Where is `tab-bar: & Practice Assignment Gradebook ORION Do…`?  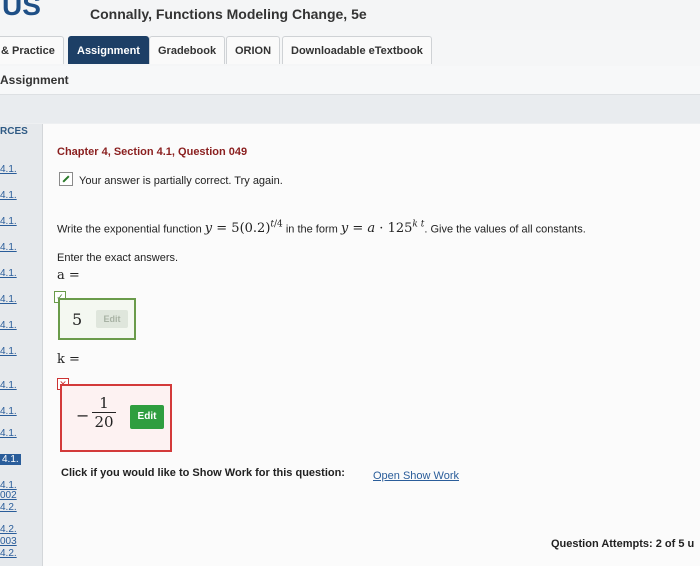 tab-bar: & Practice Assignment Gradebook ORION Do… is located at coordinates (350, 48).